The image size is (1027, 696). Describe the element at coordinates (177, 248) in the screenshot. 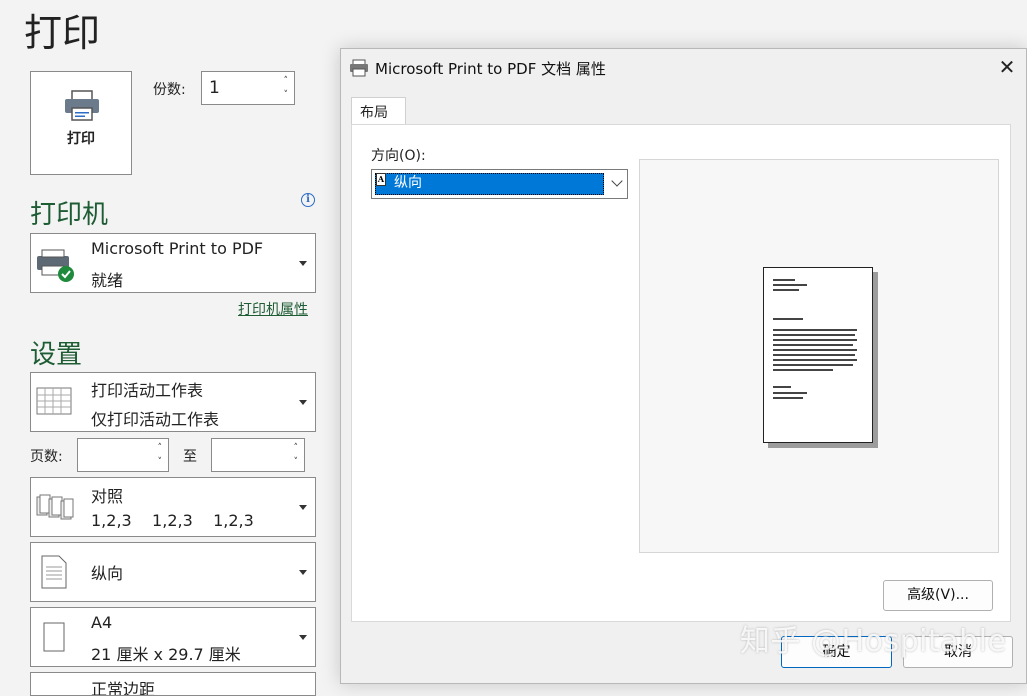

I see `printer-name: Microsoft Print to PDF` at that location.